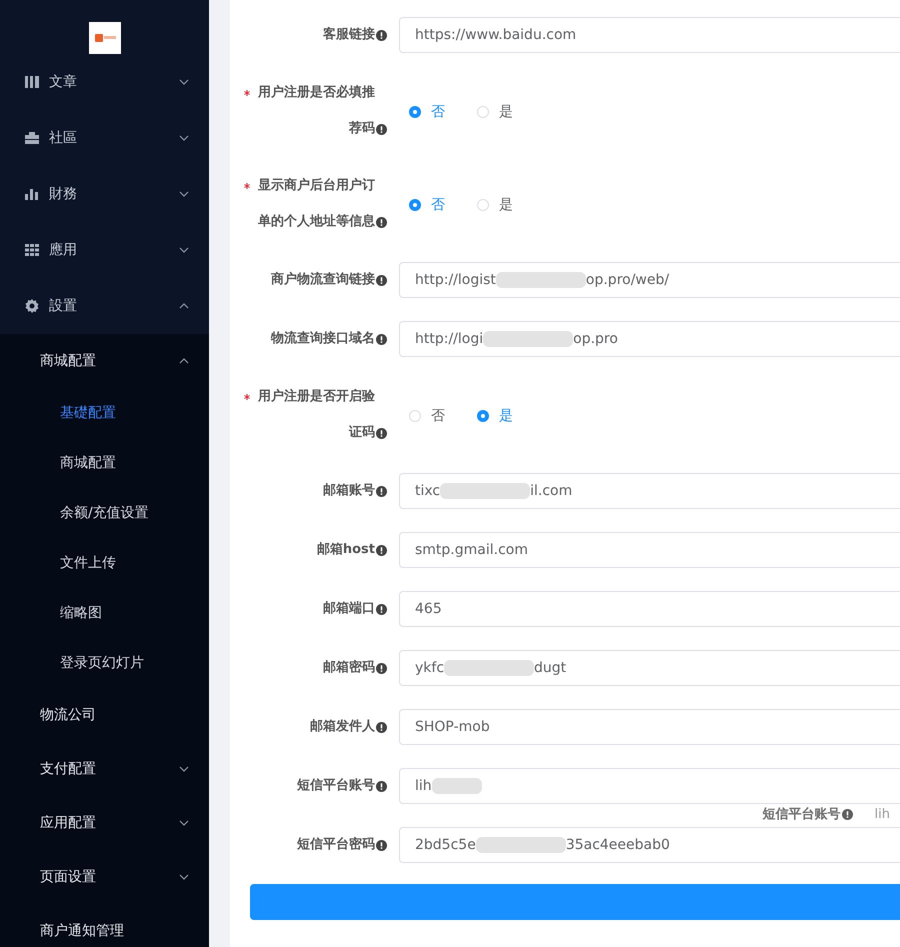 The height and width of the screenshot is (947, 900). Describe the element at coordinates (32, 138) in the screenshot. I see `briefcase-icon` at that location.